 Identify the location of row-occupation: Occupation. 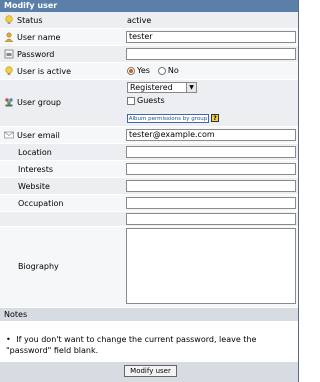
(149, 203).